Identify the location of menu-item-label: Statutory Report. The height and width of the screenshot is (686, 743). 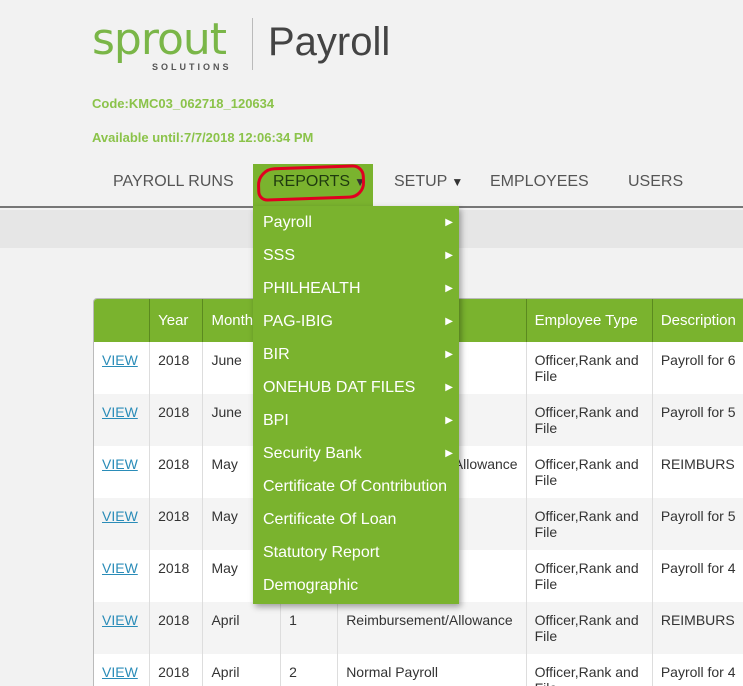
(321, 552).